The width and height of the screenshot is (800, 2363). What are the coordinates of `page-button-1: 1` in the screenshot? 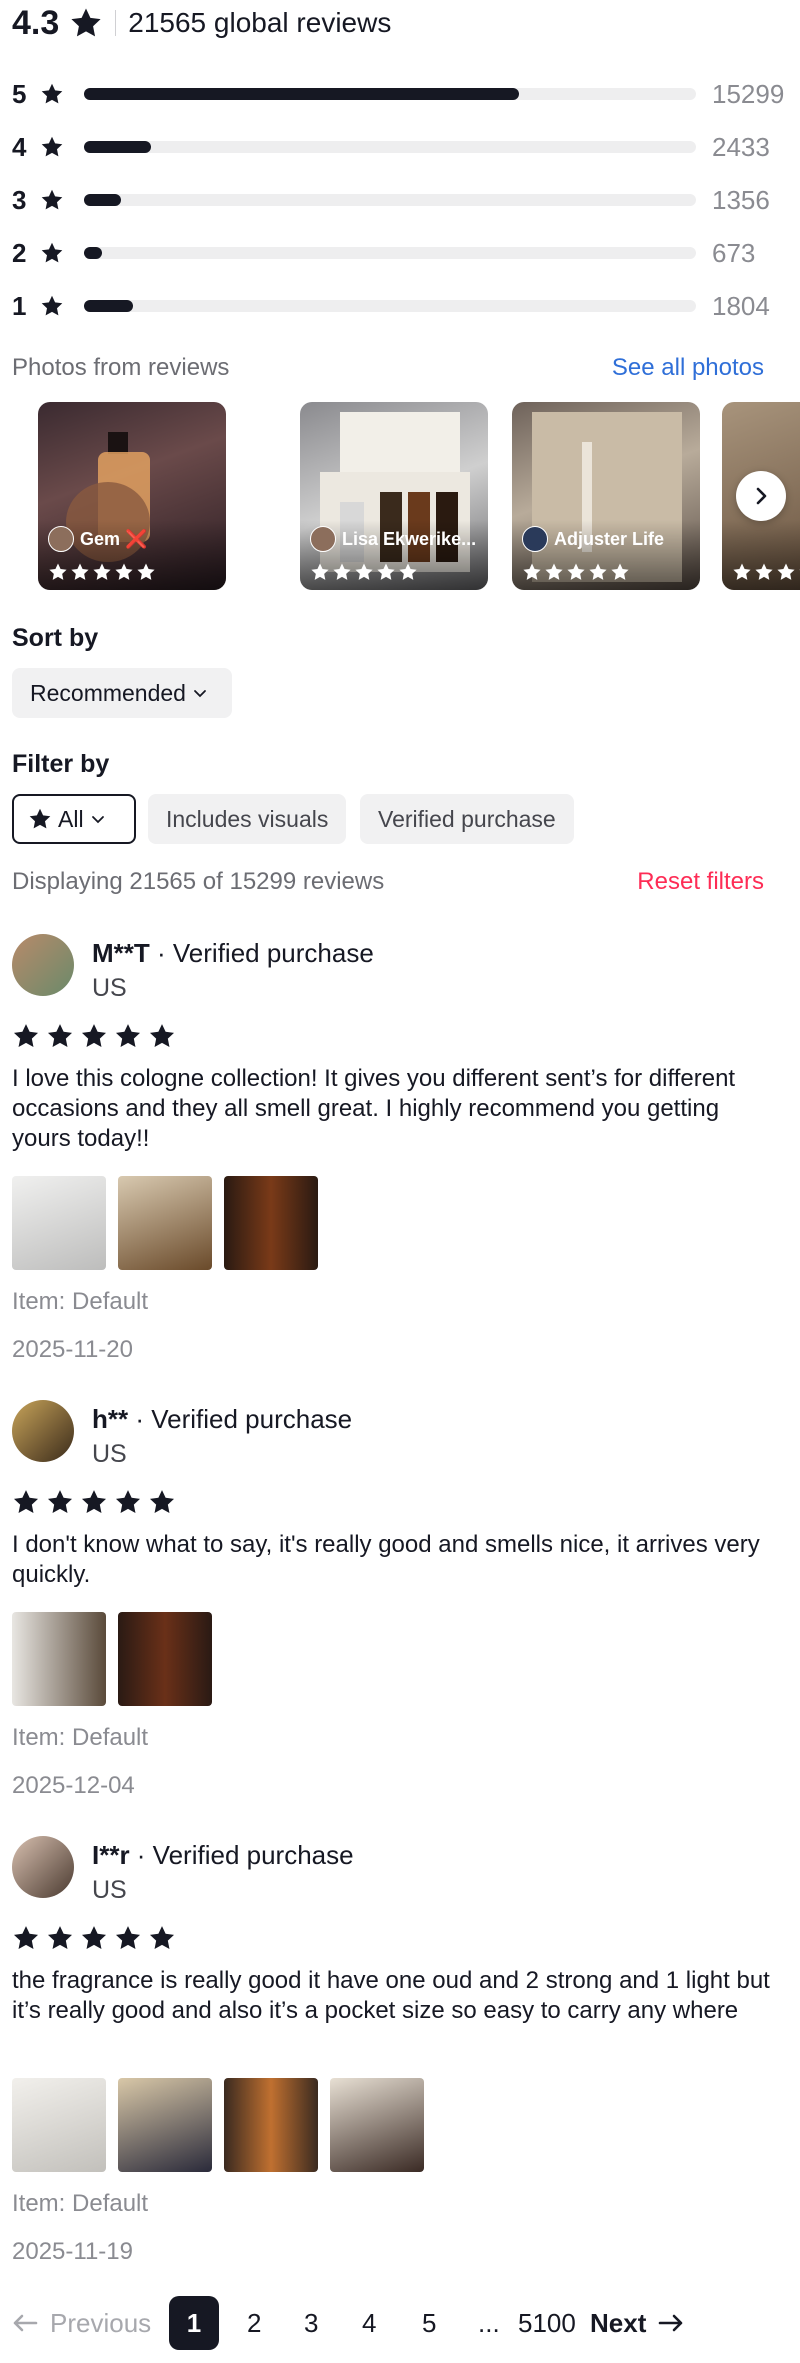 It's located at (194, 2323).